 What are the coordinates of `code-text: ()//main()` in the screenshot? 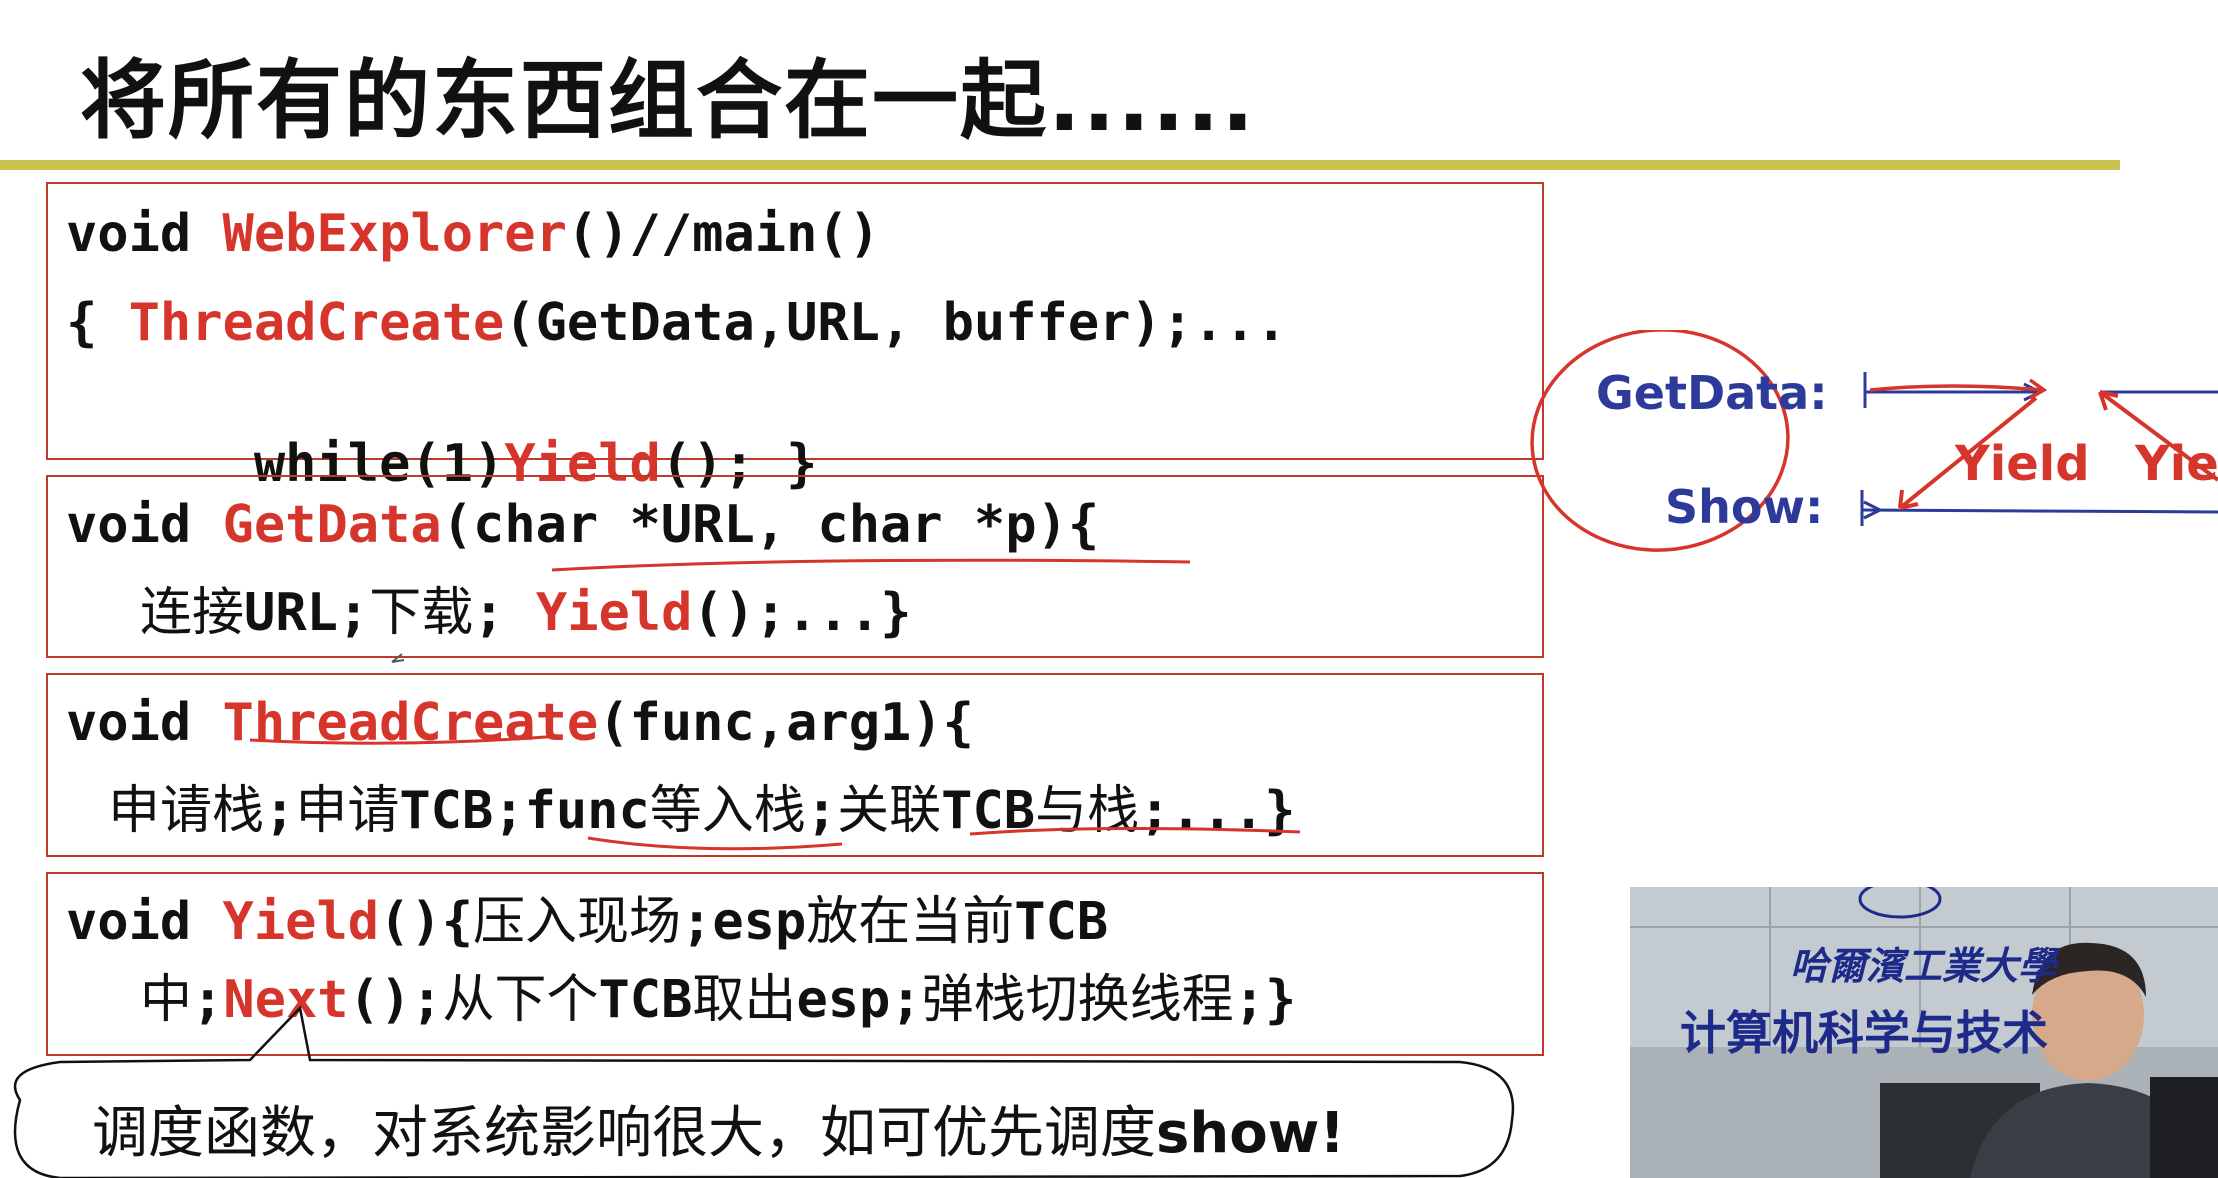 It's located at (723, 234).